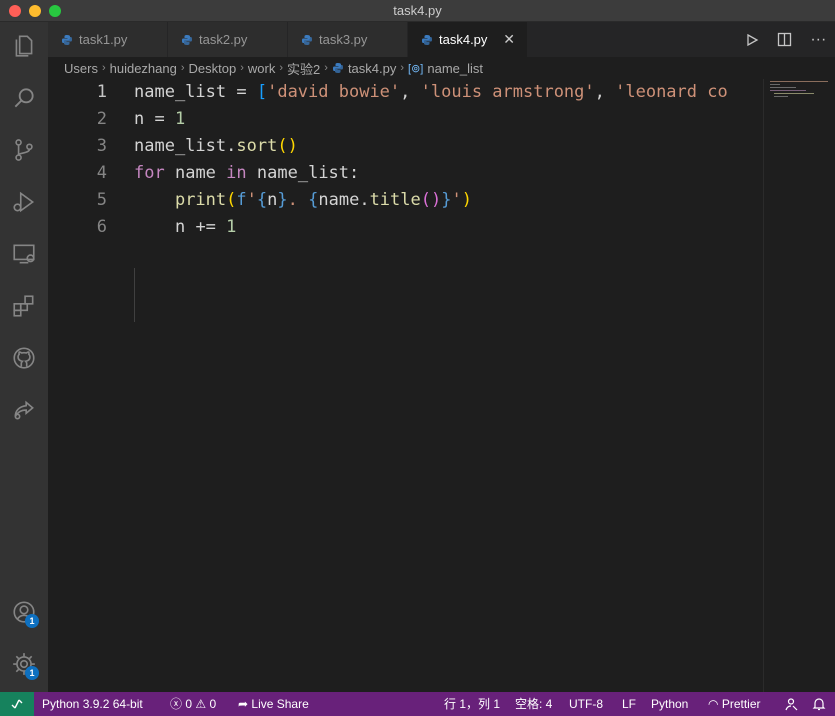  I want to click on error-icon: ⓧ, so click(176, 704).